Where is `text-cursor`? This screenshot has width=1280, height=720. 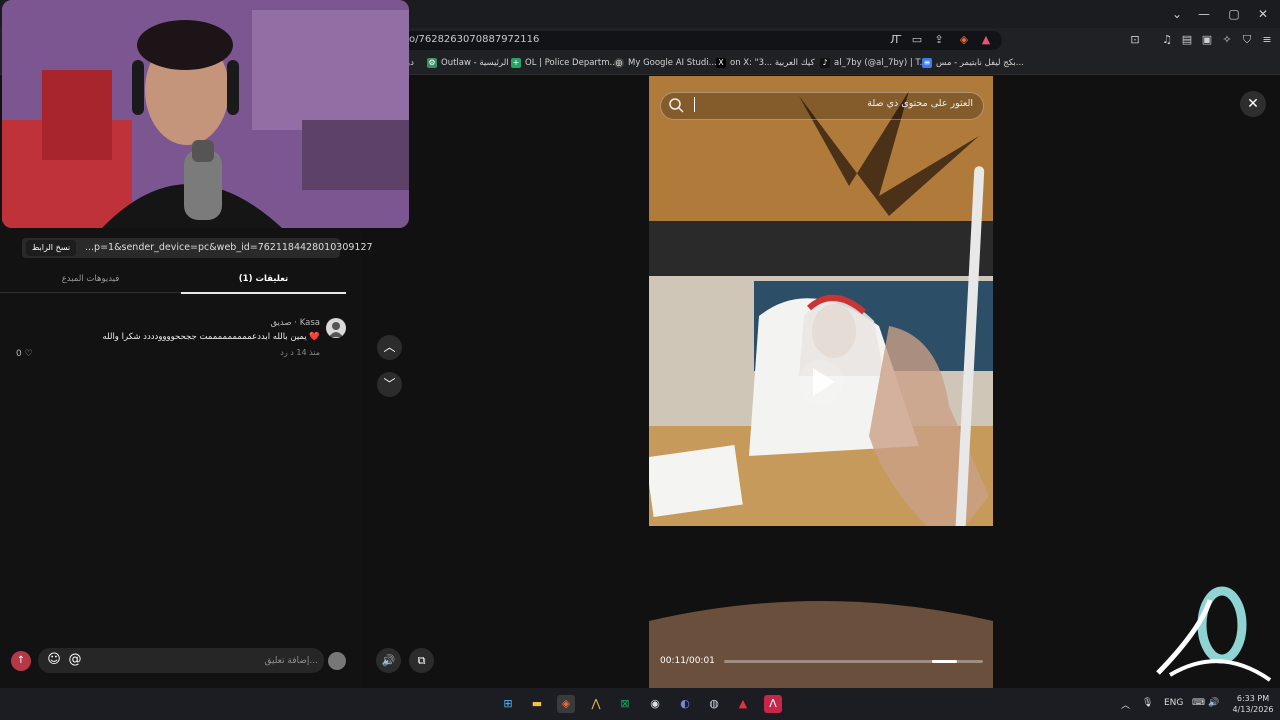
text-cursor is located at coordinates (694, 104).